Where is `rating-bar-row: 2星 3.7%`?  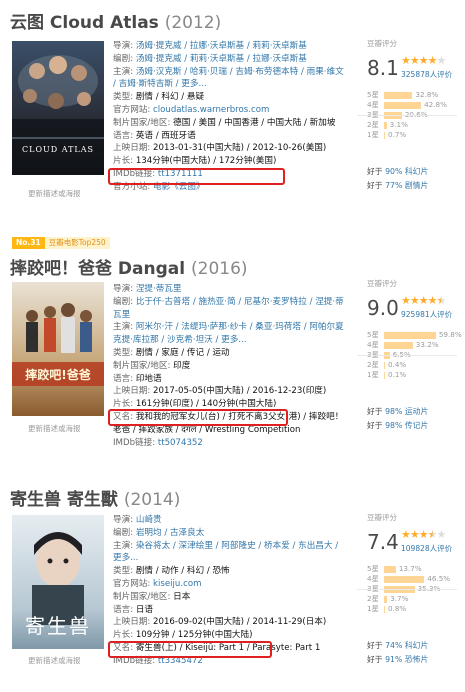
rating-bar-row: 2星 3.7% is located at coordinates (413, 599).